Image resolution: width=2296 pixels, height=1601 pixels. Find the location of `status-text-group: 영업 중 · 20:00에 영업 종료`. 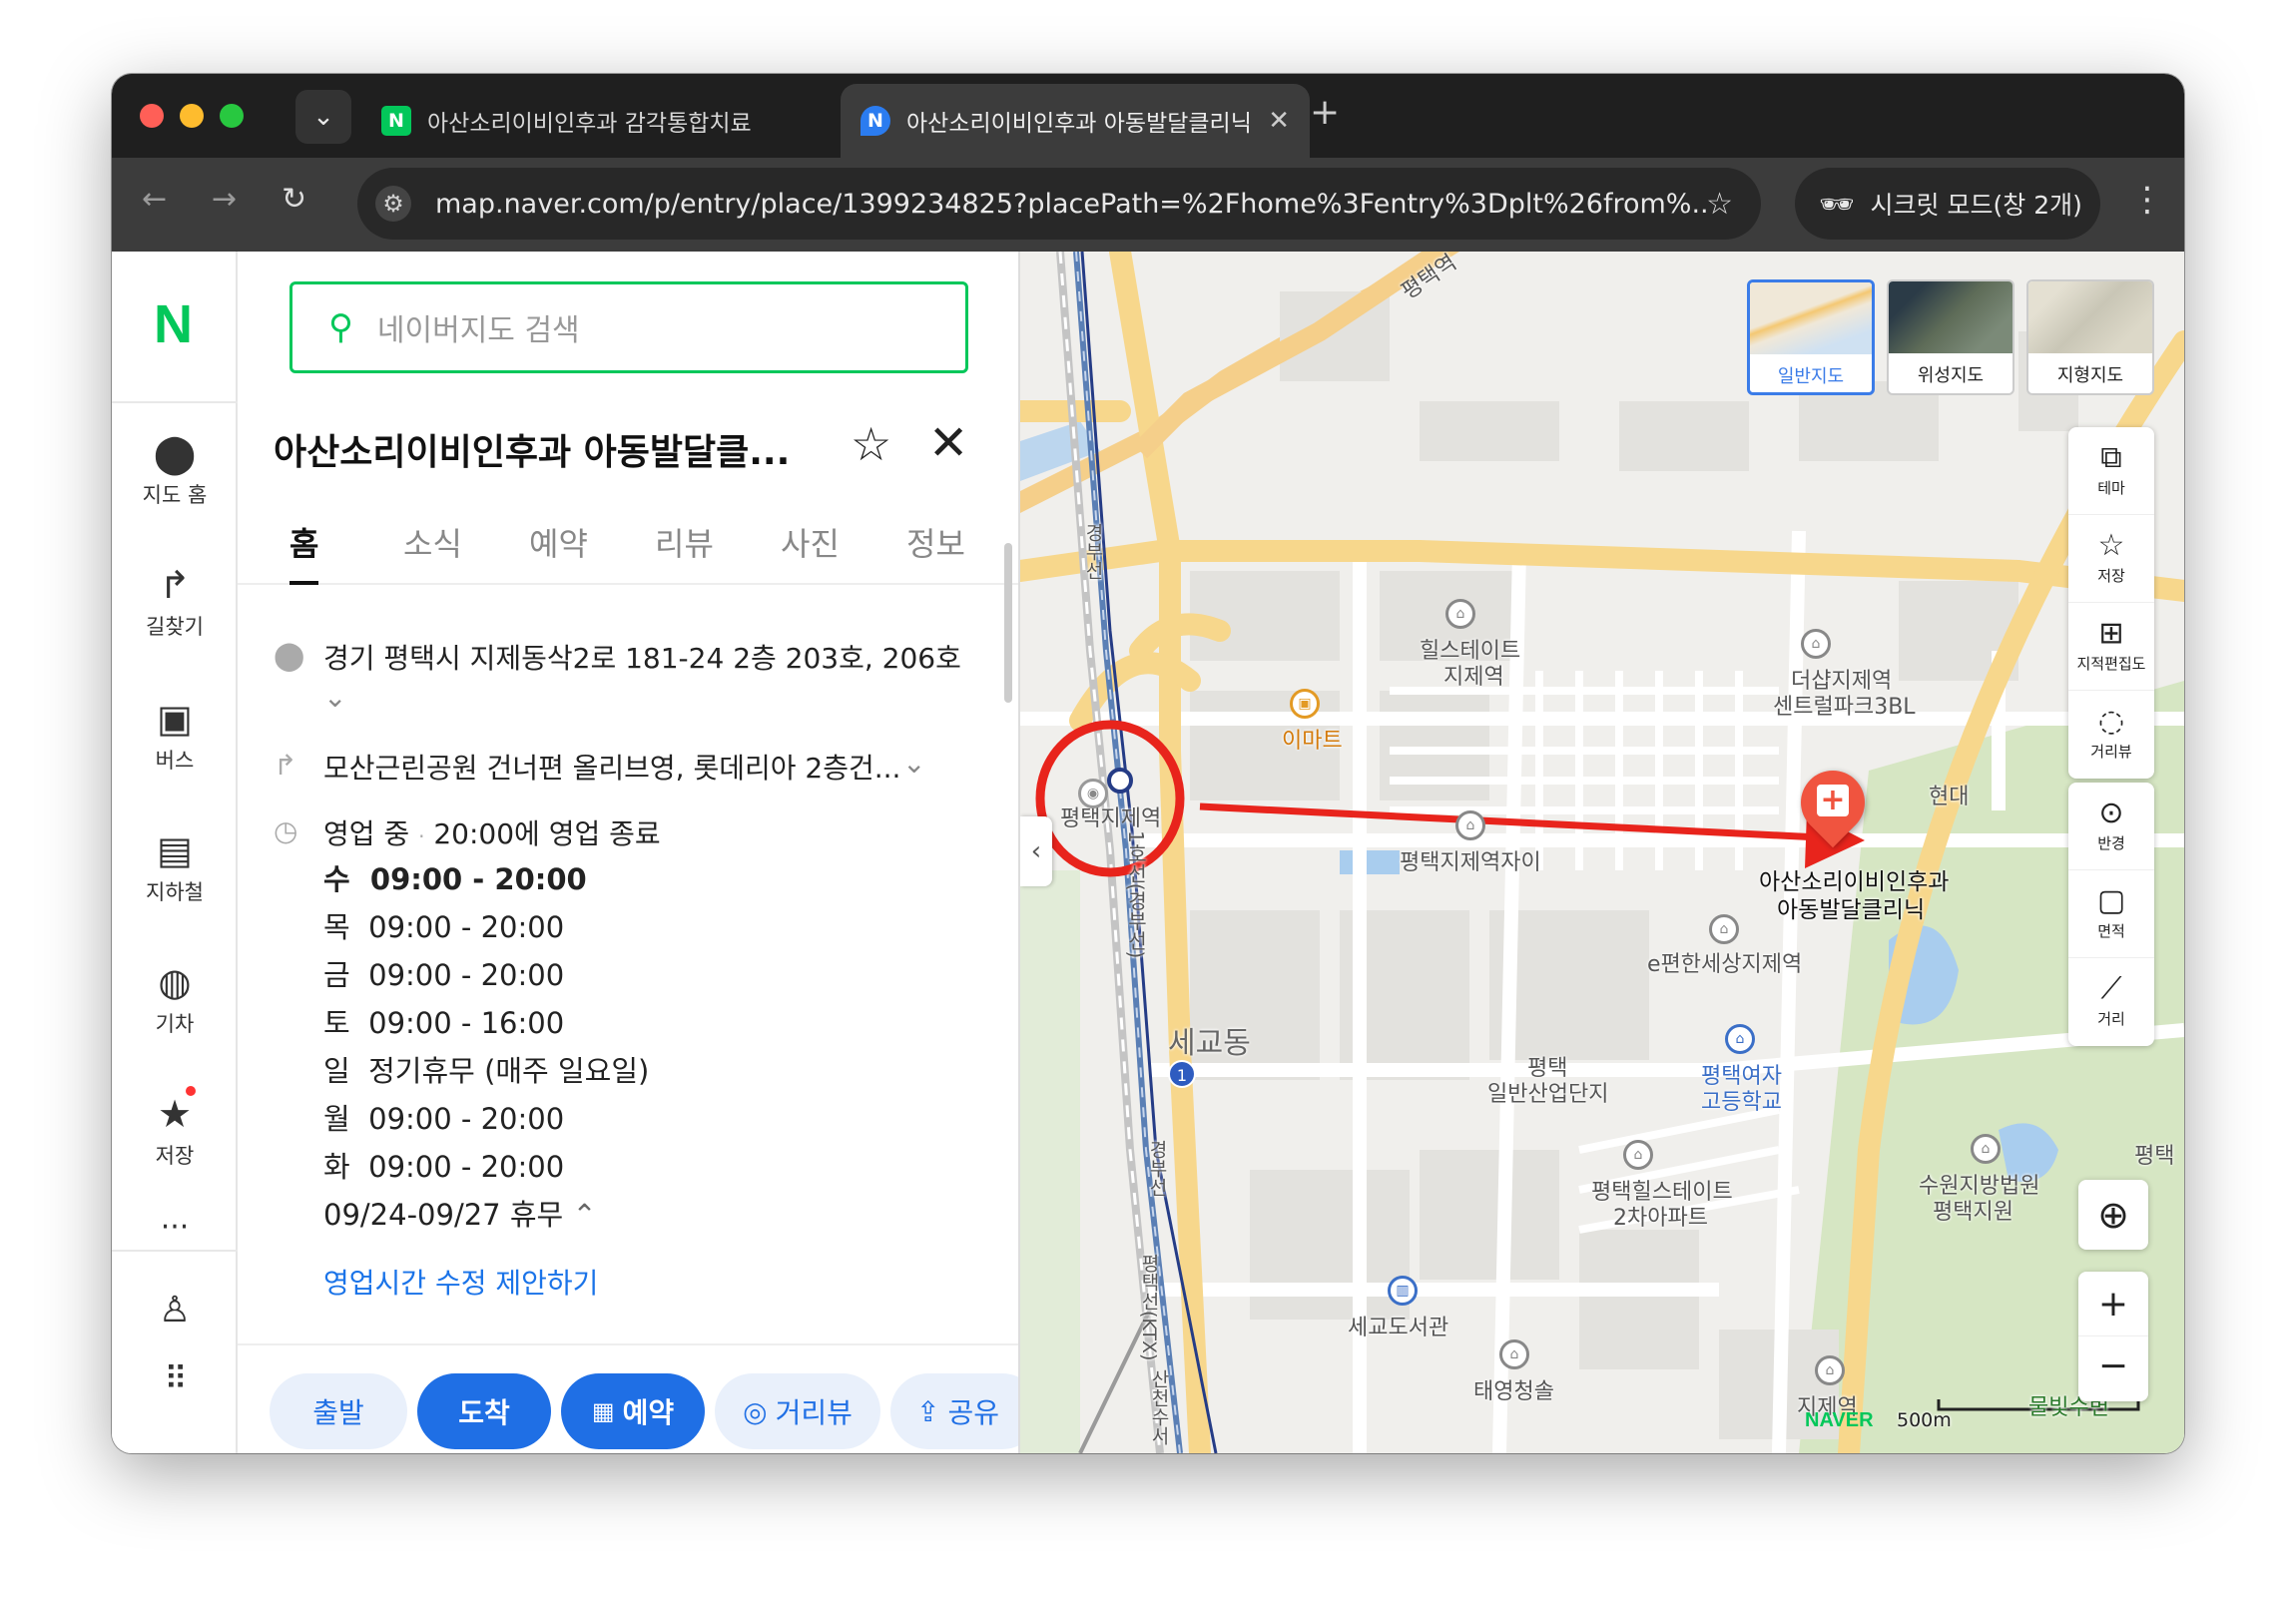

status-text-group: 영업 중 · 20:00에 영업 종료 is located at coordinates (492, 832).